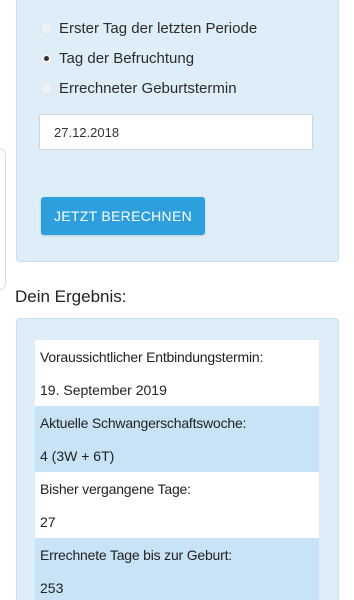 Image resolution: width=354 pixels, height=600 pixels. I want to click on date-input, so click(176, 132).